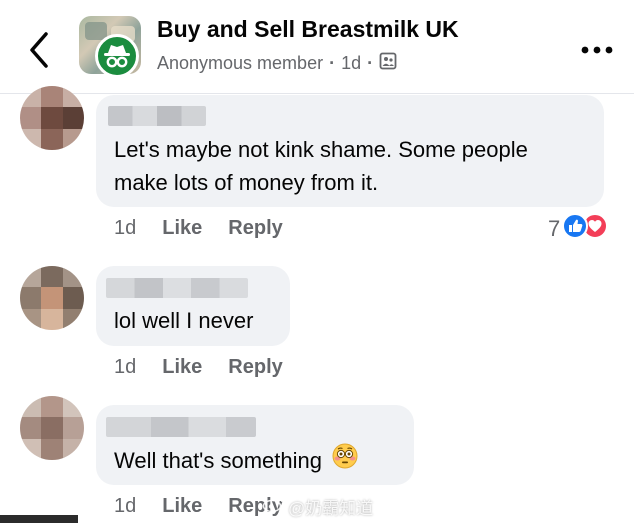 This screenshot has height=523, width=634. What do you see at coordinates (351, 63) in the screenshot?
I see `post-time: 1d` at bounding box center [351, 63].